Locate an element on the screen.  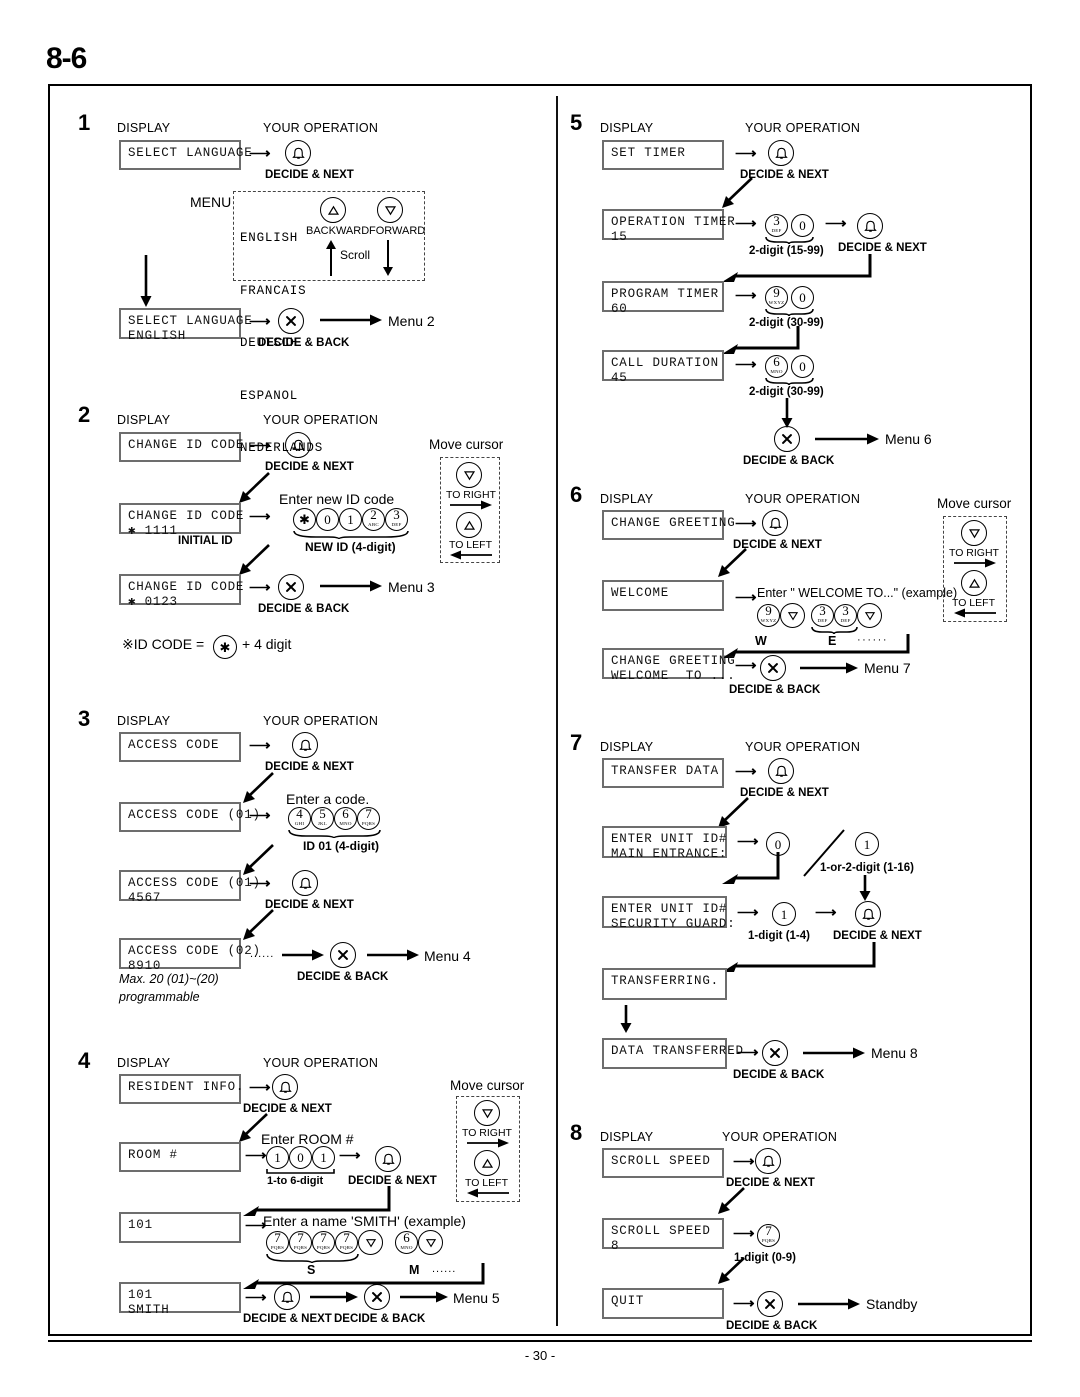
lcd-display: ACCESS CODE (01) 4567 is located at coordinates (189, 887).